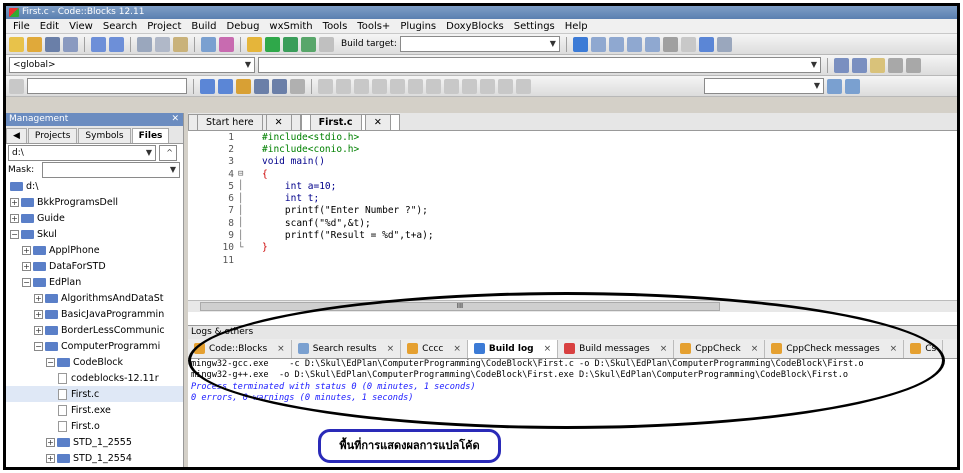 The width and height of the screenshot is (963, 473). Describe the element at coordinates (180, 44) in the screenshot. I see `paste-icon` at that location.